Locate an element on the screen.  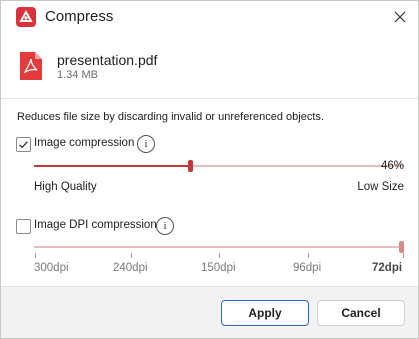
cancel-button: Cancel is located at coordinates (361, 313).